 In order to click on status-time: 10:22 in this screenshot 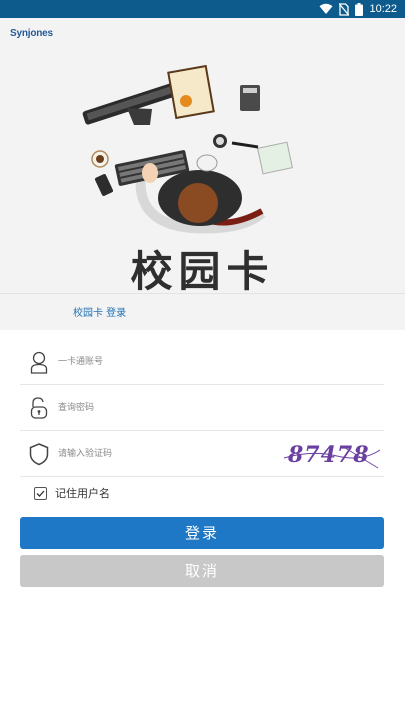, I will do `click(383, 9)`.